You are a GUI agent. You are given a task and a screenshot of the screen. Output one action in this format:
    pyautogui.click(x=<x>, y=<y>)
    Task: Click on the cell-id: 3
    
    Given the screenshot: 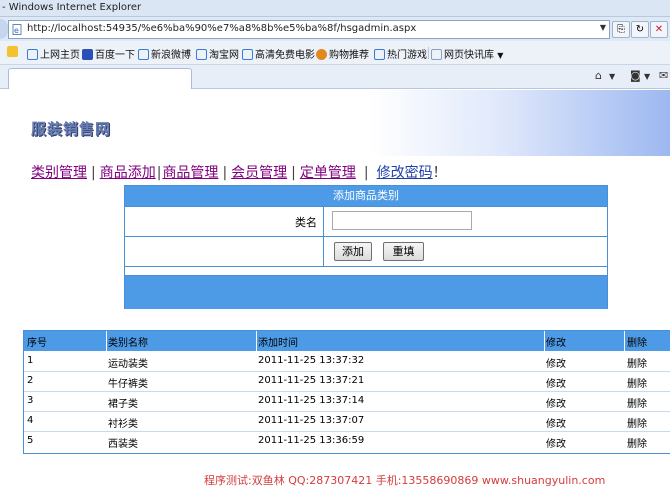 What is the action you would take?
    pyautogui.click(x=30, y=400)
    